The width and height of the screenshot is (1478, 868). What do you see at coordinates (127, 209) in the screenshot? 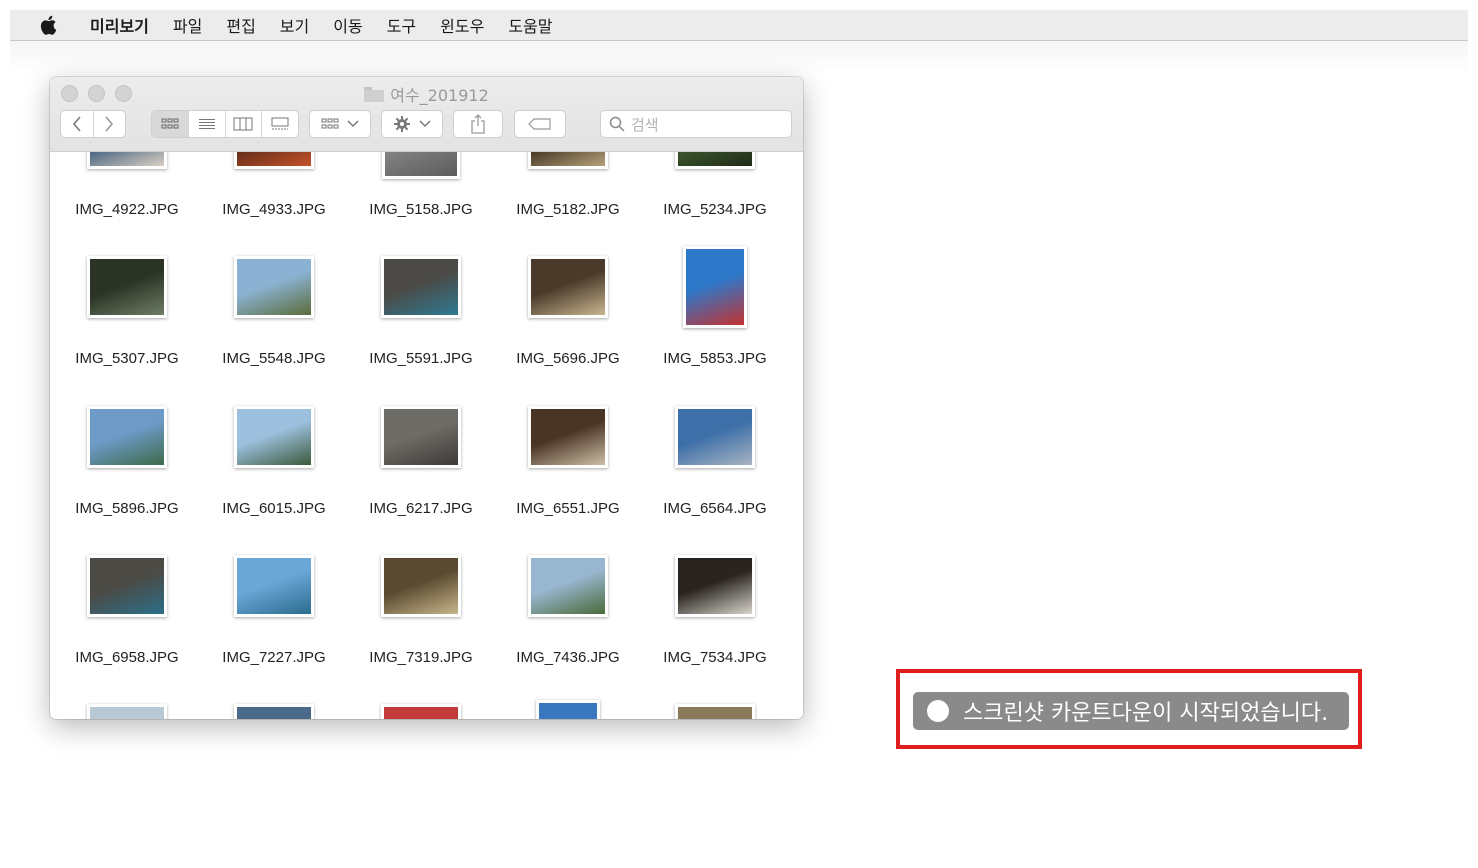
I see `file-name: IMG_4922.JPG` at bounding box center [127, 209].